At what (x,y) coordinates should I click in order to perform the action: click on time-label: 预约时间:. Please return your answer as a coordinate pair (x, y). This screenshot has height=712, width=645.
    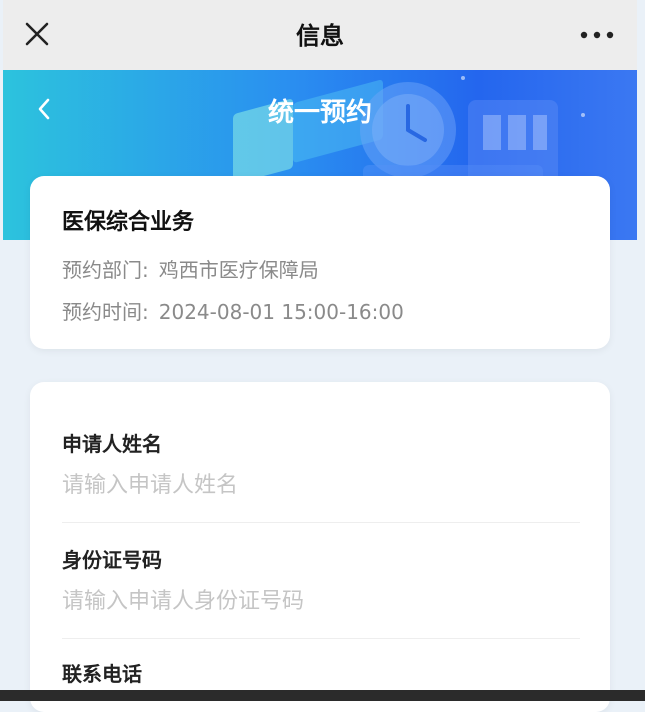
    Looking at the image, I should click on (105, 312).